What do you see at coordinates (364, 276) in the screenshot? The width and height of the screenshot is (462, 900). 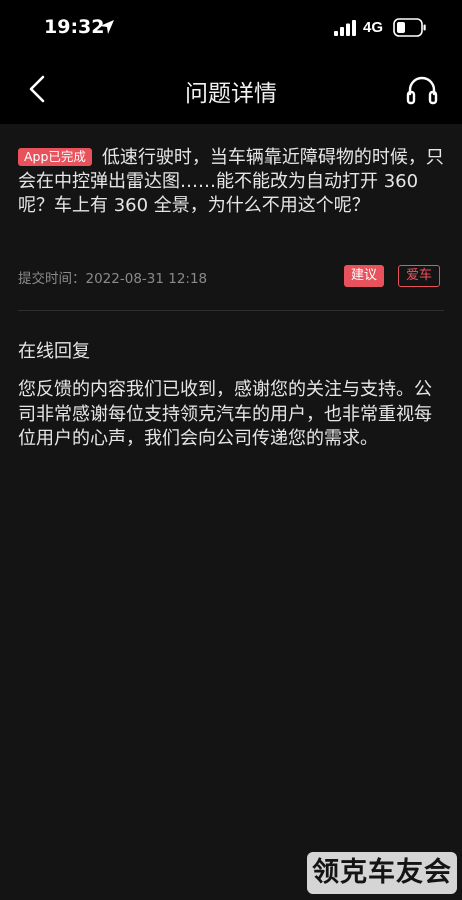 I see `tag-suggestion: 建议` at bounding box center [364, 276].